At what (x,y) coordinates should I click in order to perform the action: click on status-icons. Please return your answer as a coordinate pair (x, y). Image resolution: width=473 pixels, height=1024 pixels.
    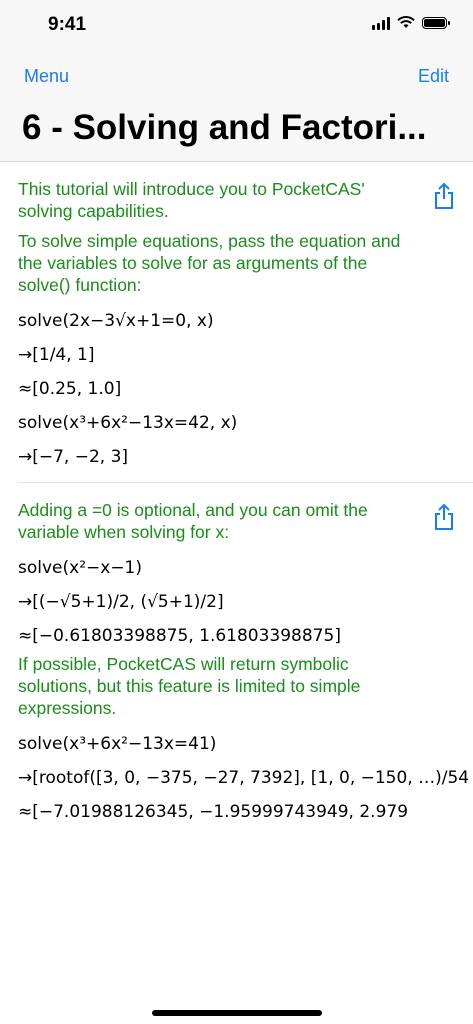
    Looking at the image, I should click on (411, 23).